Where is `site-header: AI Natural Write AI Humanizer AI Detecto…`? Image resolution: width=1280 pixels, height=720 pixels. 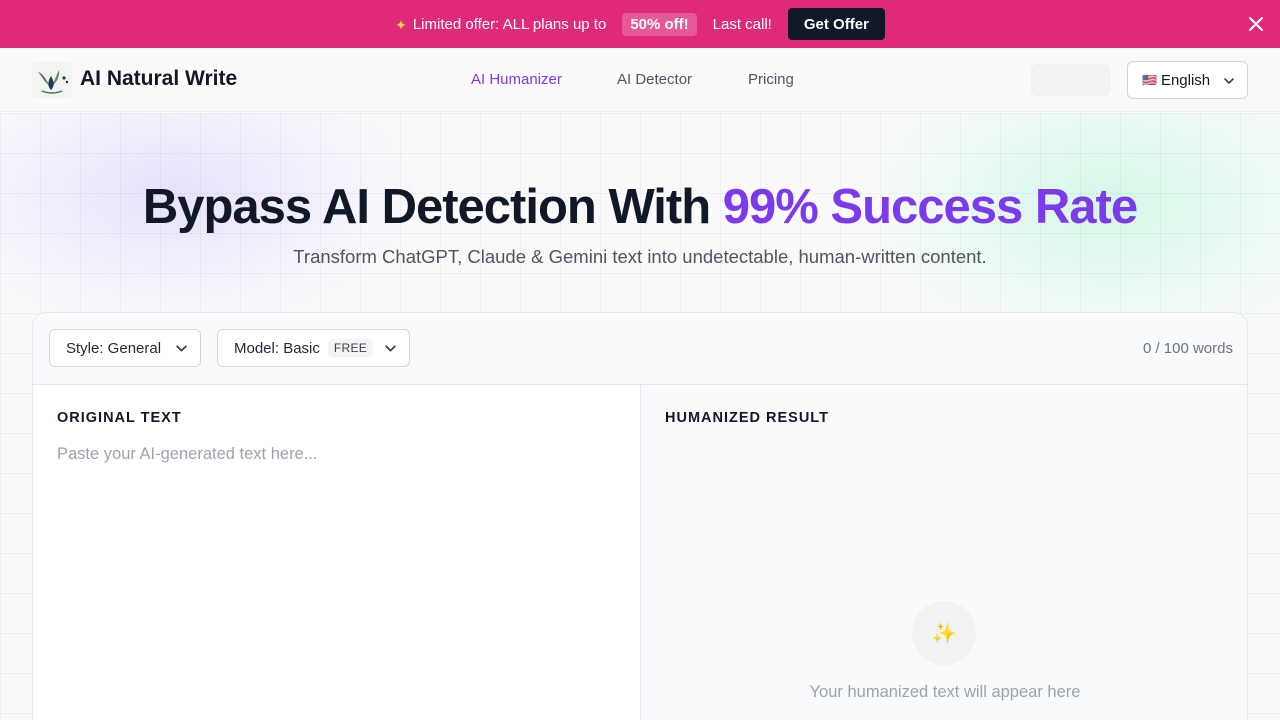
site-header: AI Natural Write AI Humanizer AI Detecto… is located at coordinates (640, 80).